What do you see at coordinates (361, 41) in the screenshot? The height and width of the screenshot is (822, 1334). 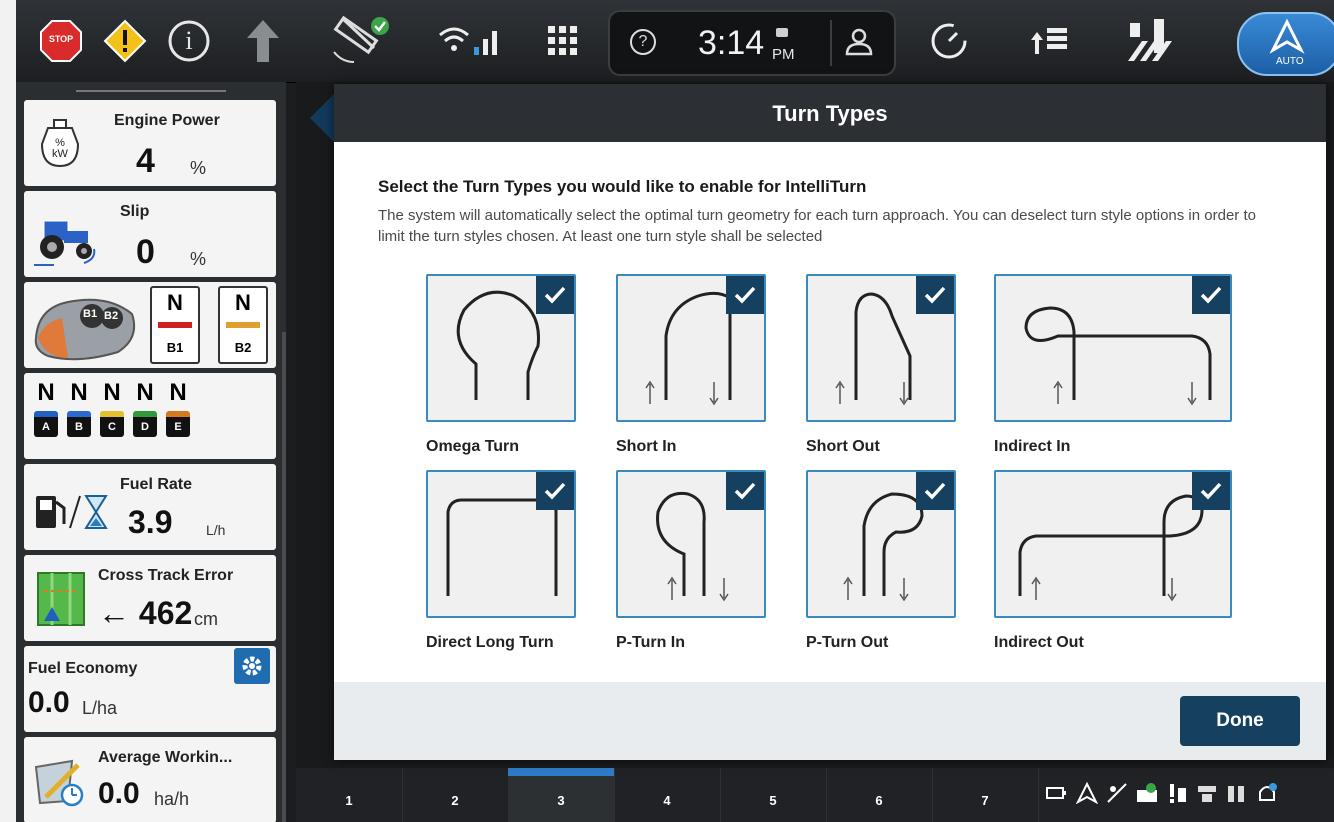 I see `satellite-icon` at bounding box center [361, 41].